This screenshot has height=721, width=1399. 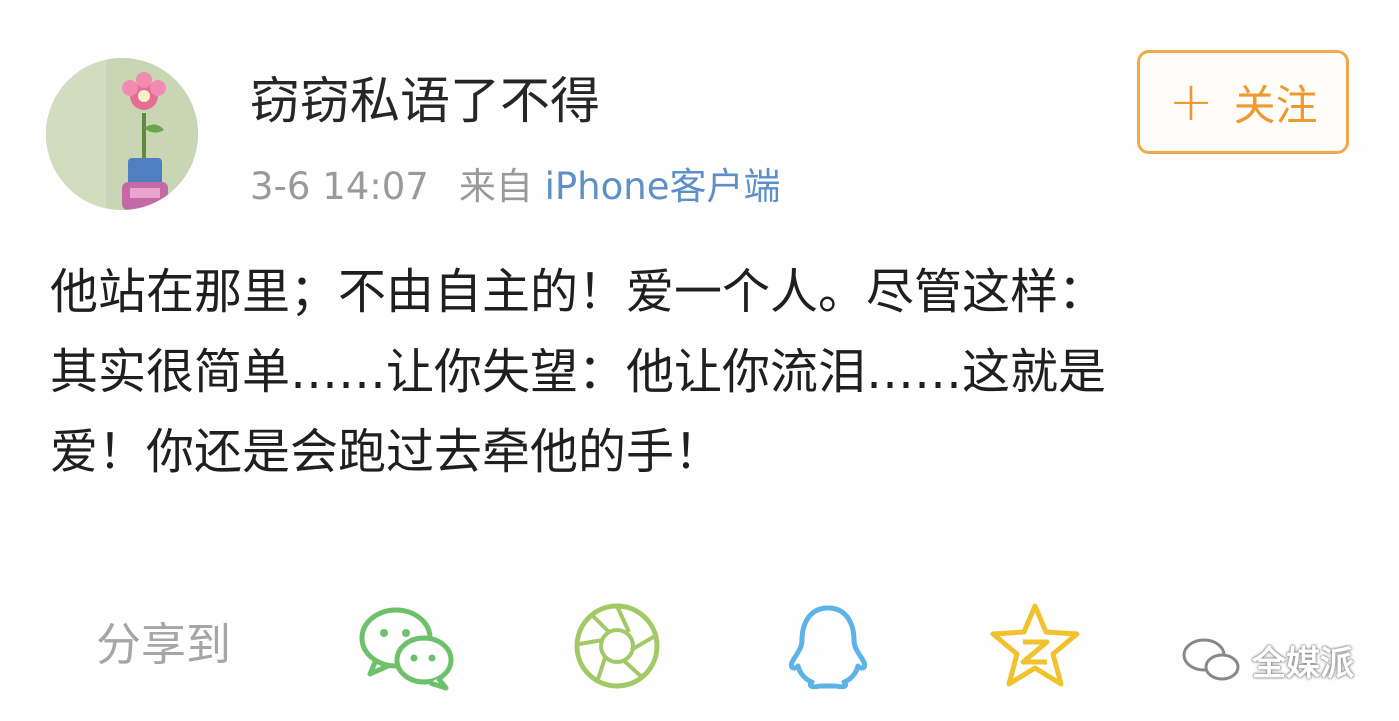 I want to click on plus-icon: +, so click(x=1191, y=101).